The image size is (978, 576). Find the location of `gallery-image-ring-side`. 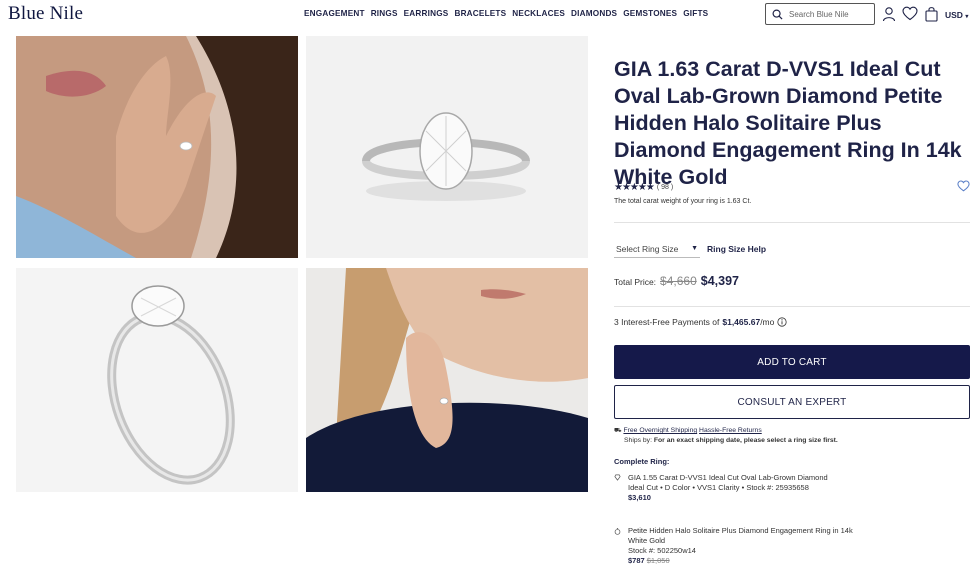

gallery-image-ring-side is located at coordinates (447, 147).